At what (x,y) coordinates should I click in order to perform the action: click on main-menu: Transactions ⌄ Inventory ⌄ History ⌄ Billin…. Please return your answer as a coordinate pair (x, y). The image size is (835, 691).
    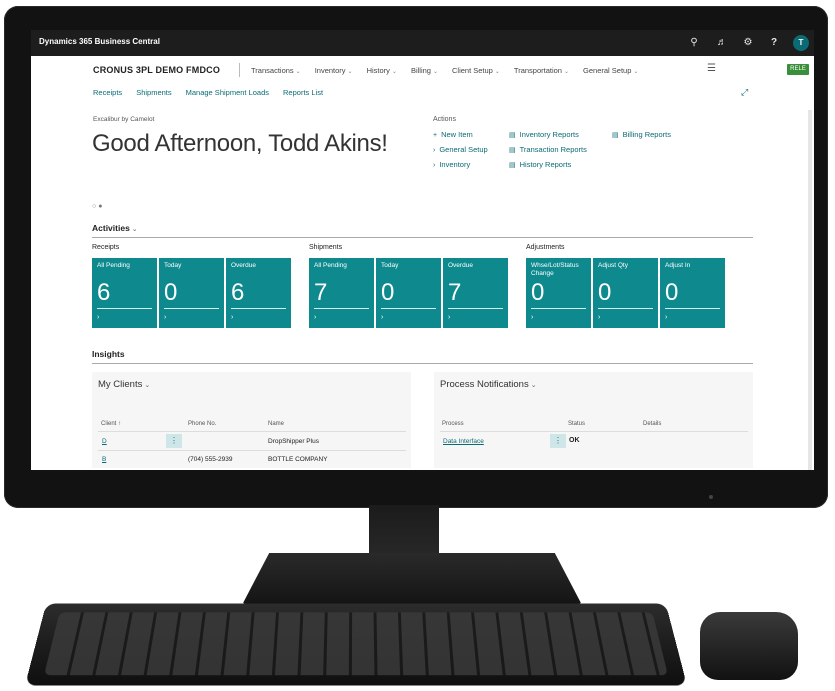
    Looking at the image, I should click on (444, 70).